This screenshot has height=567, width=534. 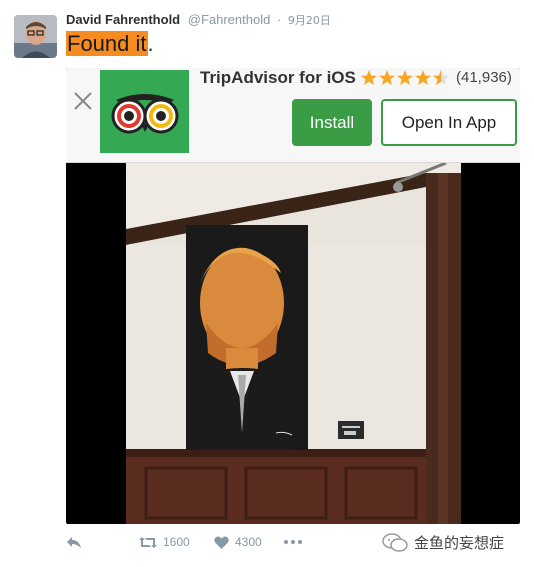 I want to click on avatar, so click(x=35, y=36).